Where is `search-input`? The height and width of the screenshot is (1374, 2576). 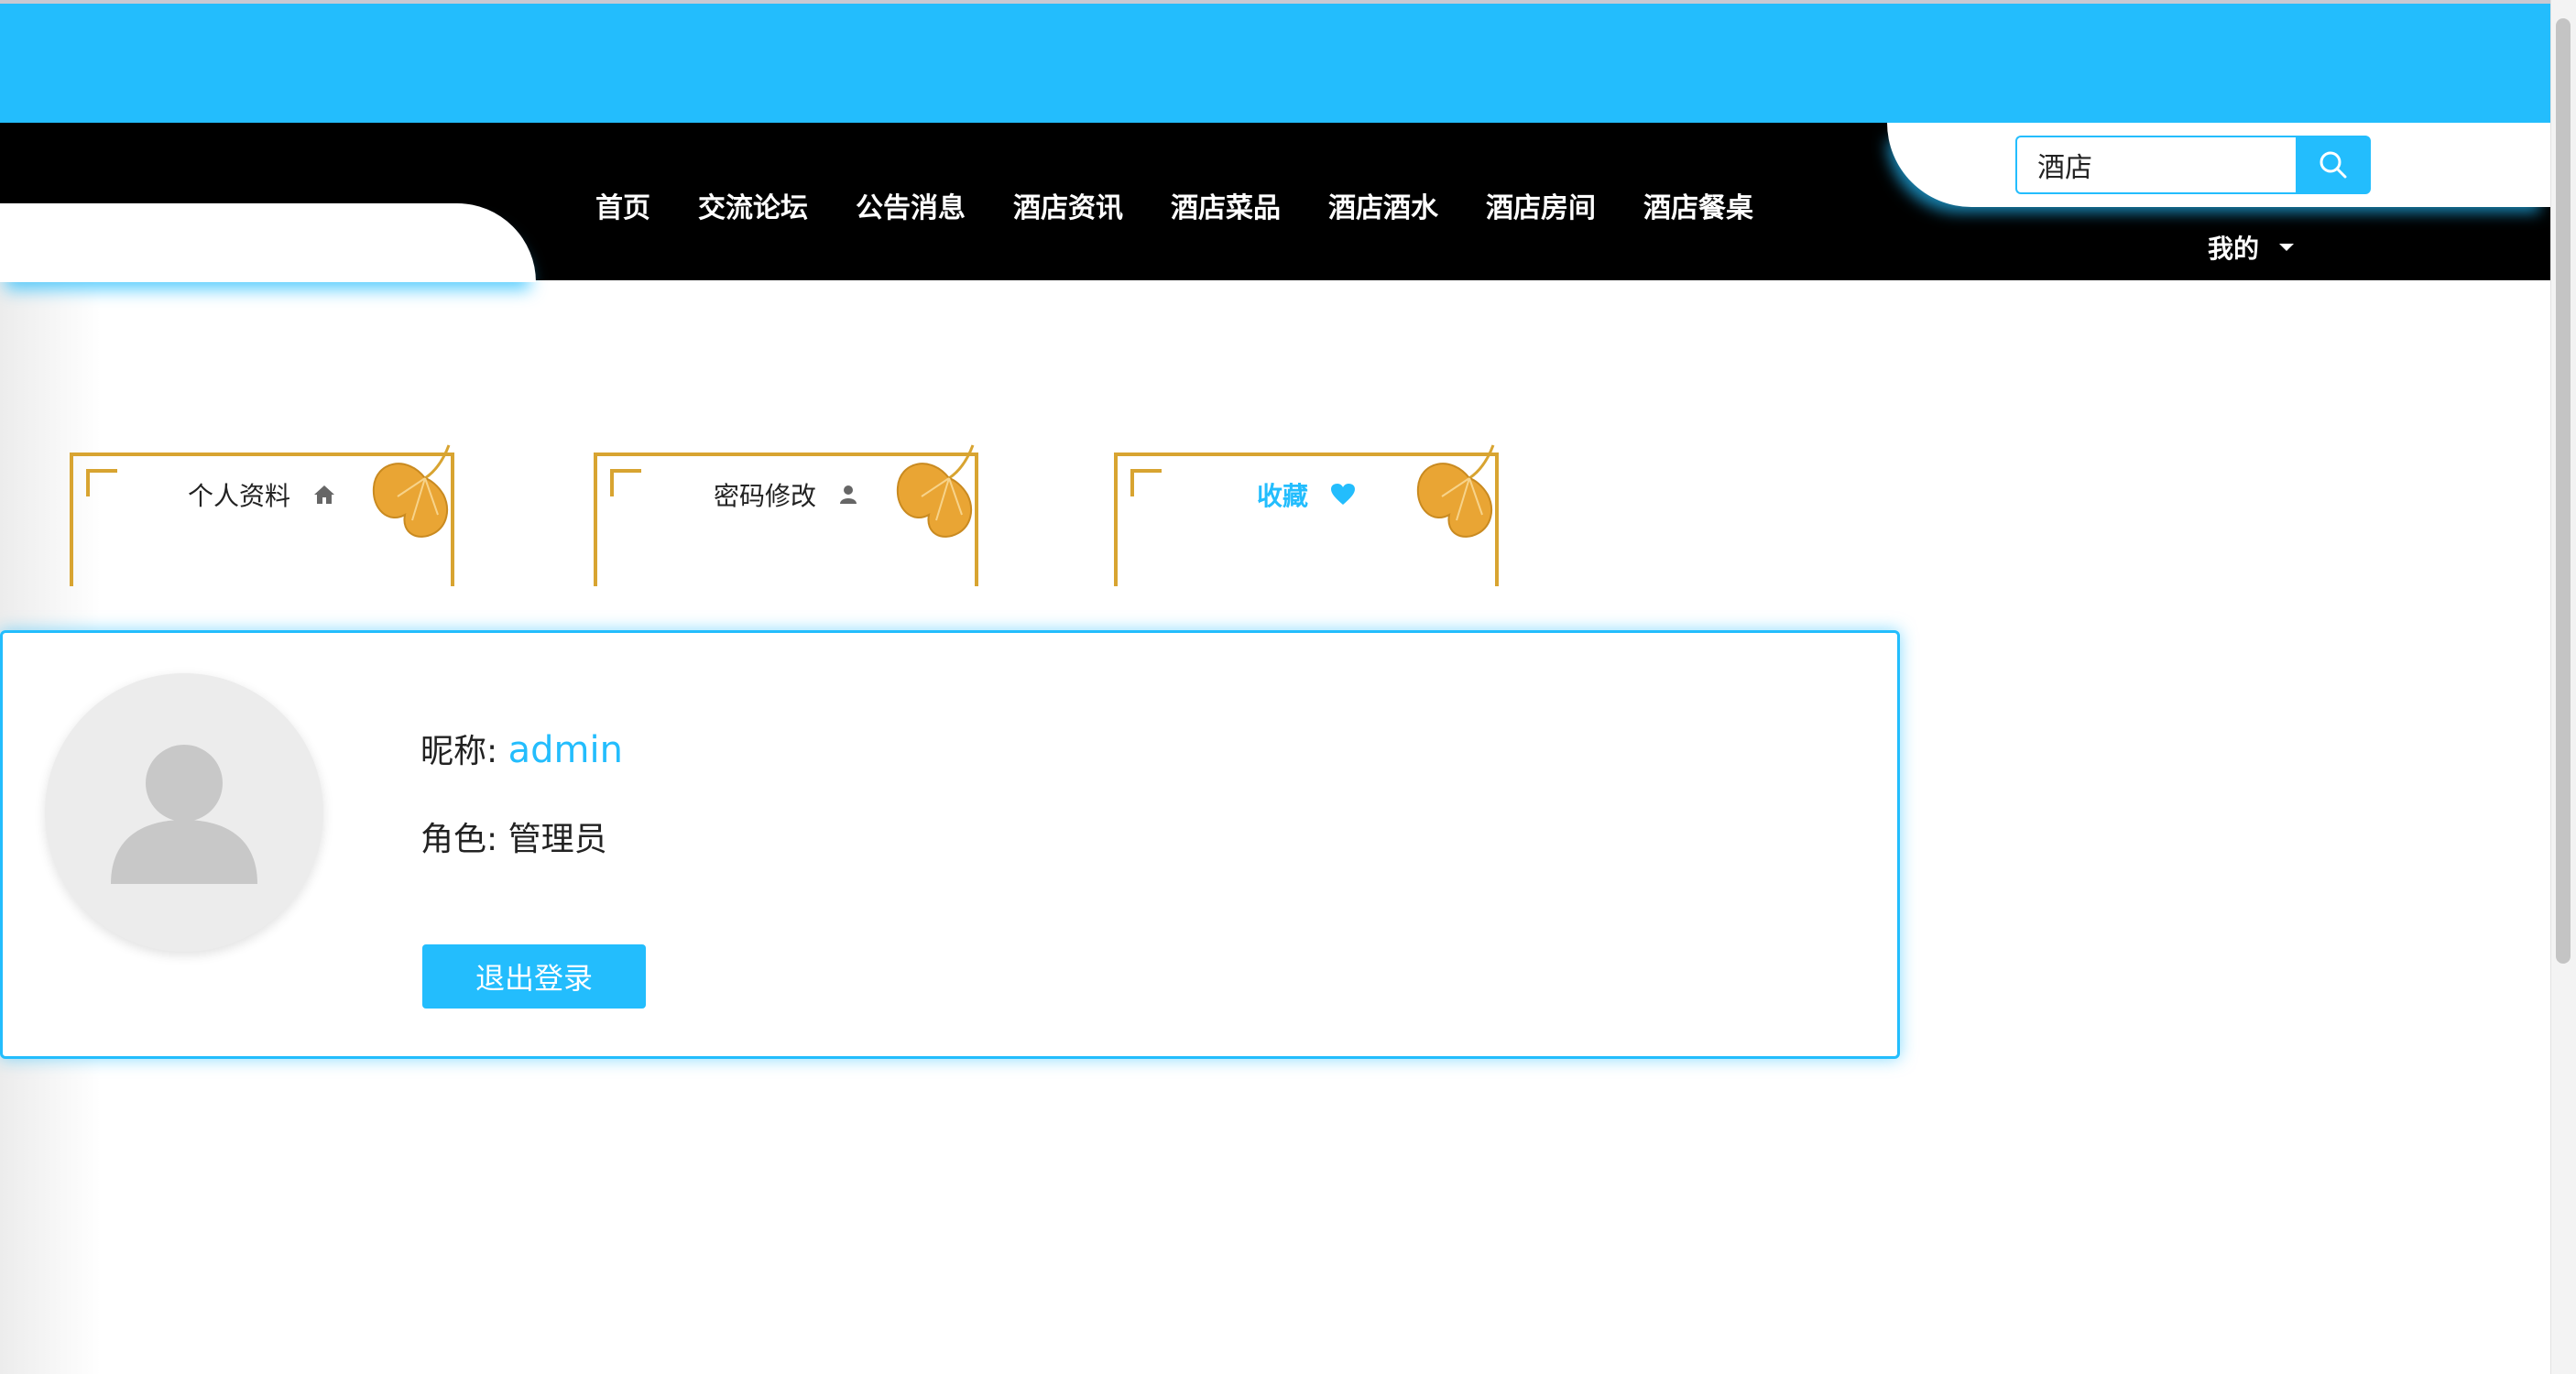
search-input is located at coordinates (2157, 165).